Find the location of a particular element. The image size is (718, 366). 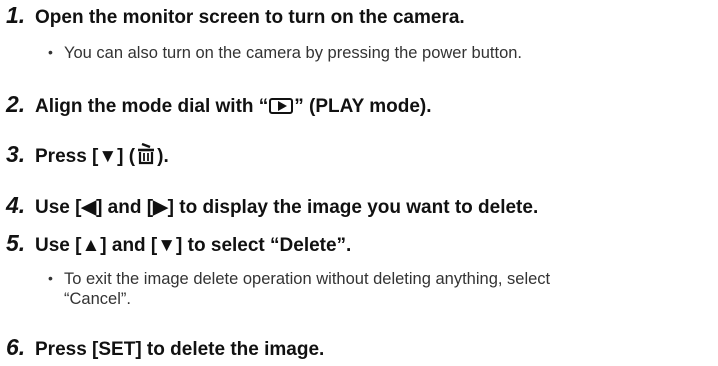

step-number: 1. is located at coordinates (16, 15).